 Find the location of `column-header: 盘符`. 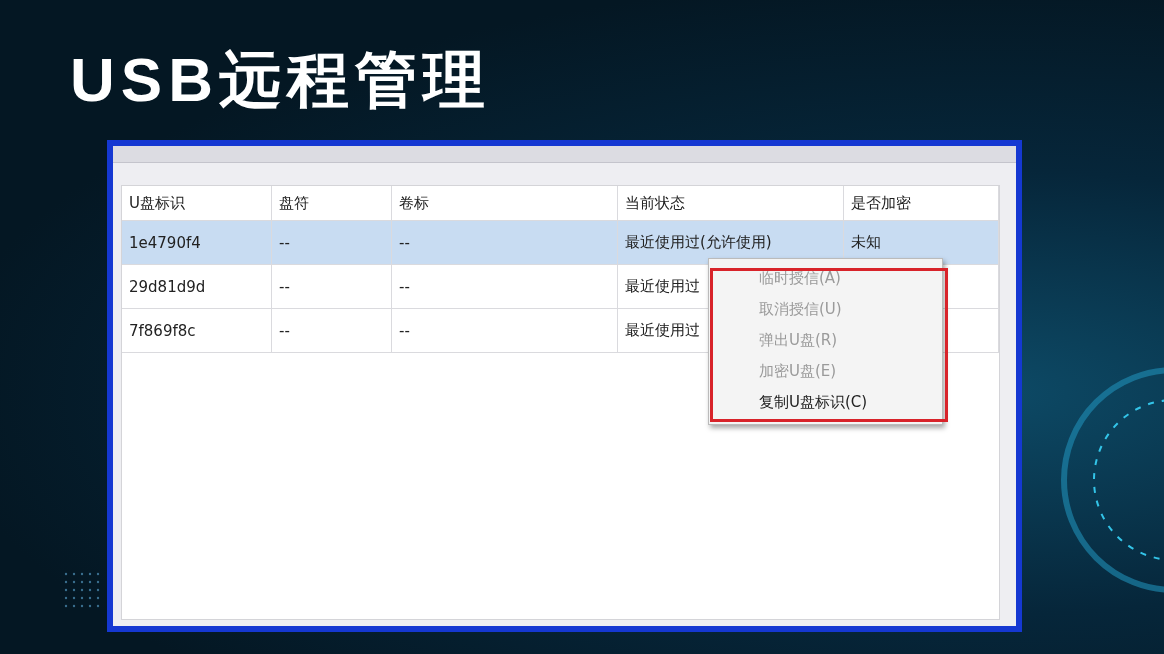

column-header: 盘符 is located at coordinates (332, 203).